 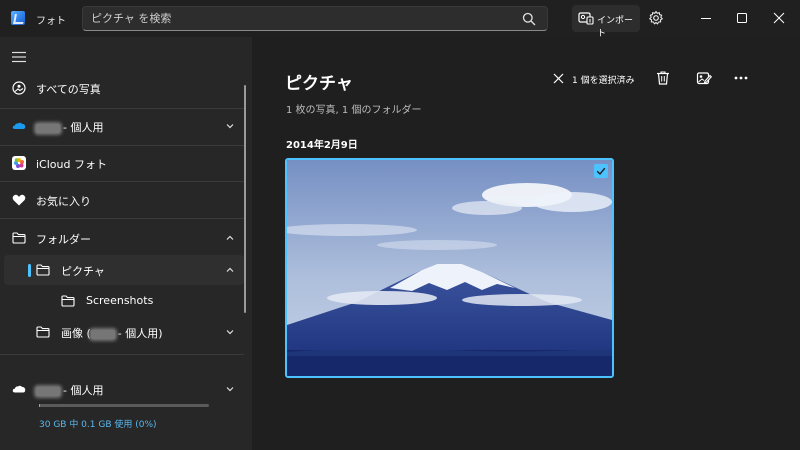 I want to click on hamburger-menu-icon, so click(x=19, y=57).